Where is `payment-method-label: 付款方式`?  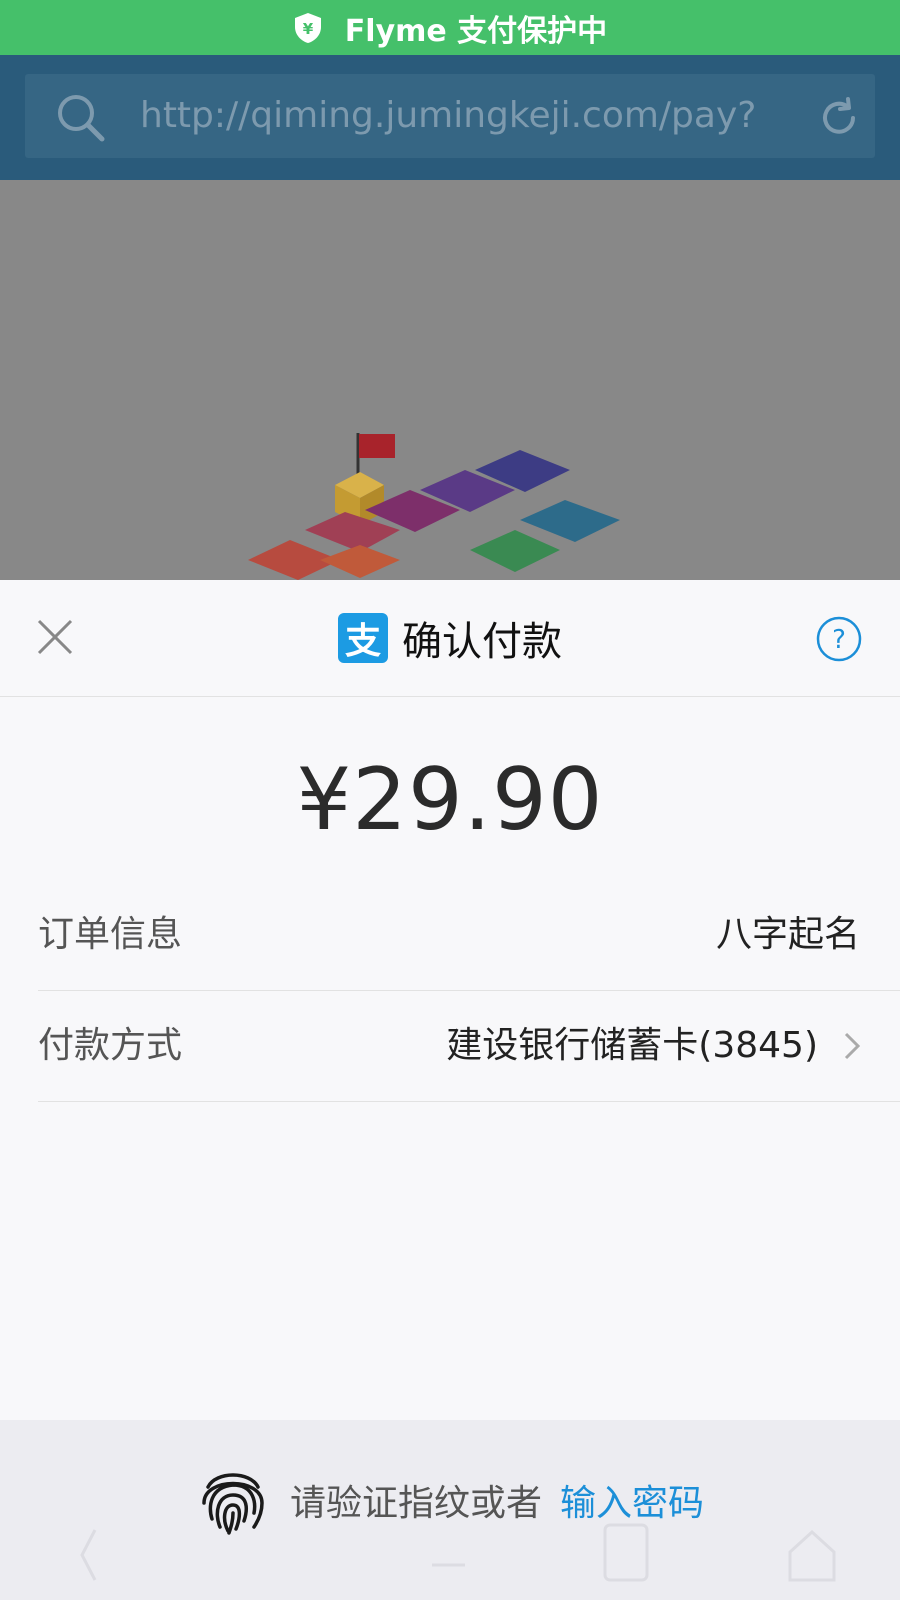 payment-method-label: 付款方式 is located at coordinates (110, 1045).